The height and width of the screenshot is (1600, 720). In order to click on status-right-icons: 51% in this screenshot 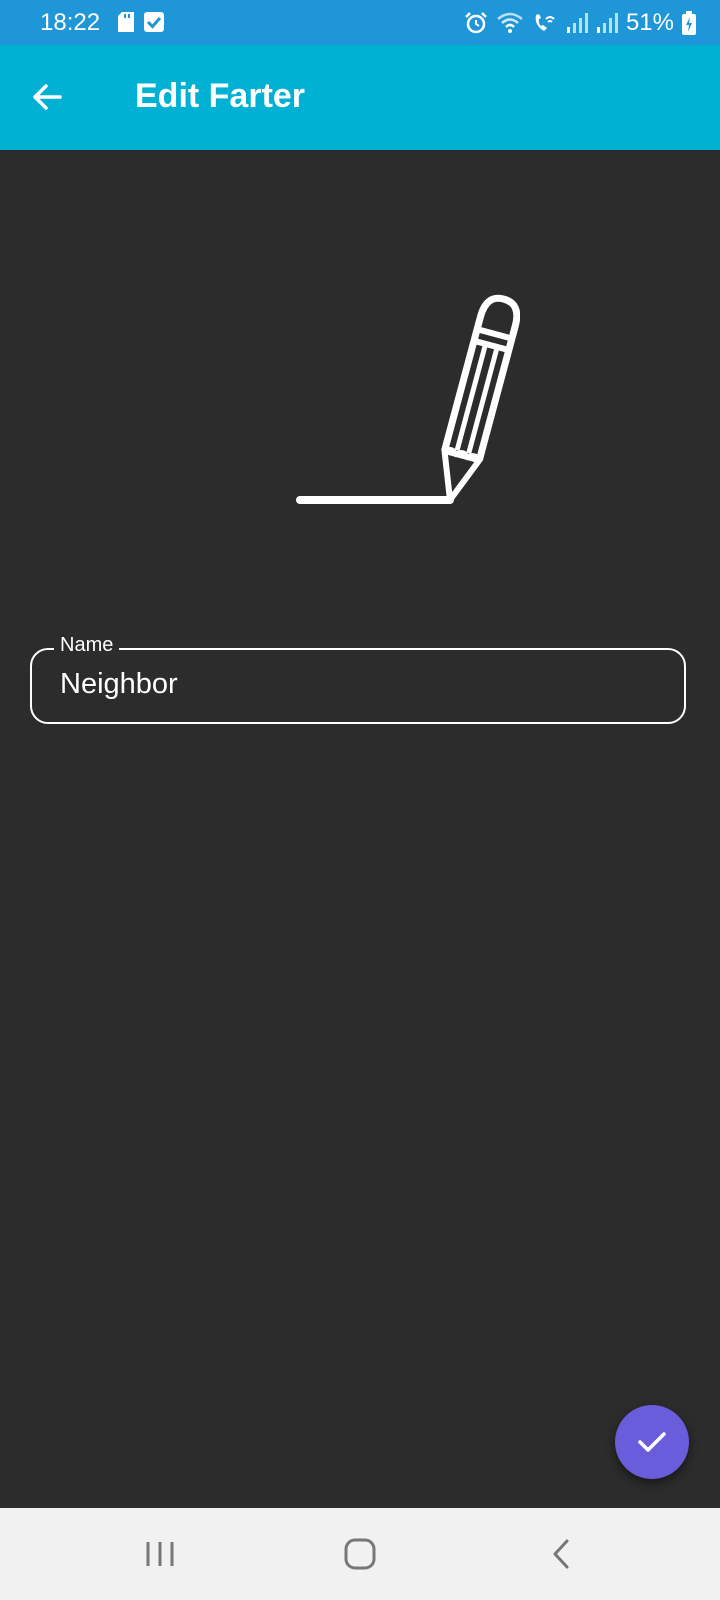, I will do `click(580, 23)`.